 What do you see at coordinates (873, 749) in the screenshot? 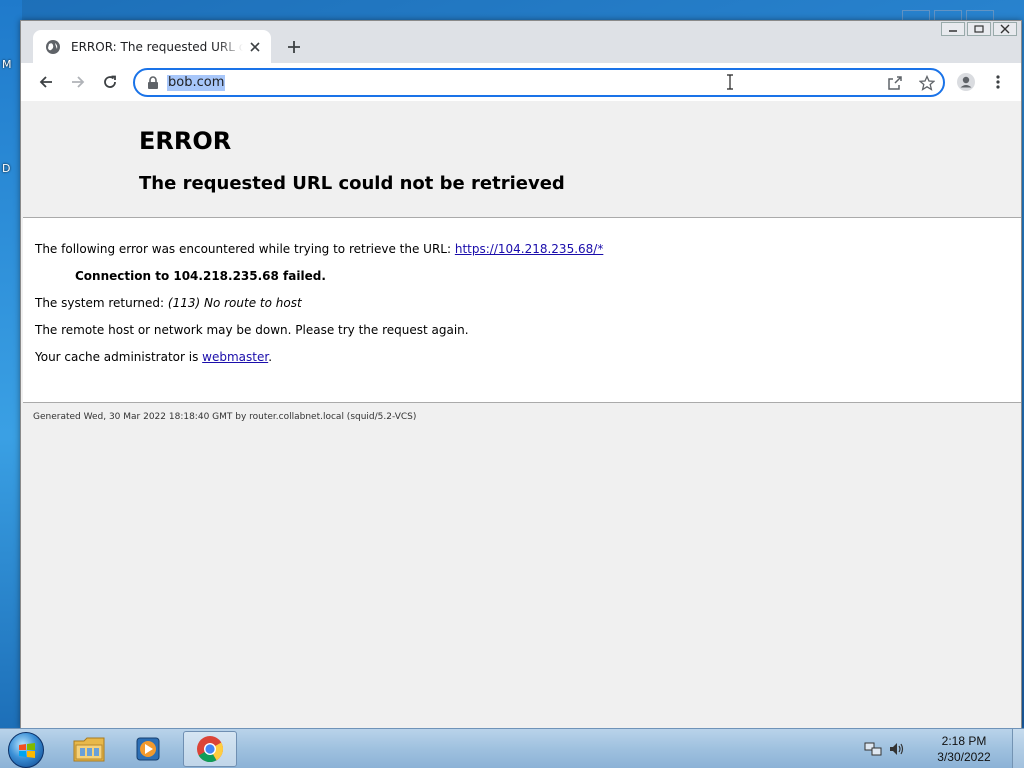
I see `network-icon` at bounding box center [873, 749].